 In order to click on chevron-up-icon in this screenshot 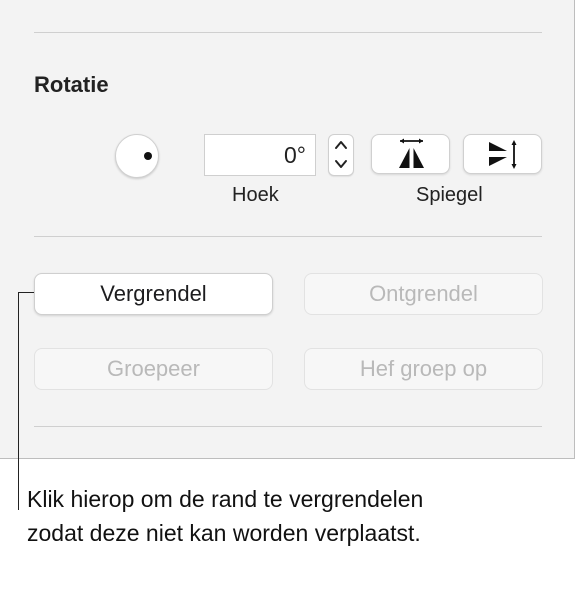, I will do `click(341, 145)`.